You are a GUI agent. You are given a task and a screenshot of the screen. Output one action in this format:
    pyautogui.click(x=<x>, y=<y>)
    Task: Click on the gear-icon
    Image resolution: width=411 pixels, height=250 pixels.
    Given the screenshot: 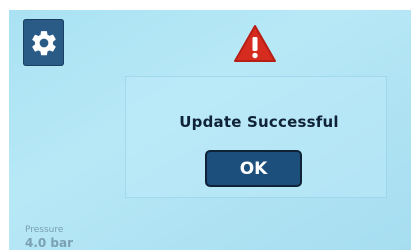 What is the action you would take?
    pyautogui.click(x=43, y=42)
    